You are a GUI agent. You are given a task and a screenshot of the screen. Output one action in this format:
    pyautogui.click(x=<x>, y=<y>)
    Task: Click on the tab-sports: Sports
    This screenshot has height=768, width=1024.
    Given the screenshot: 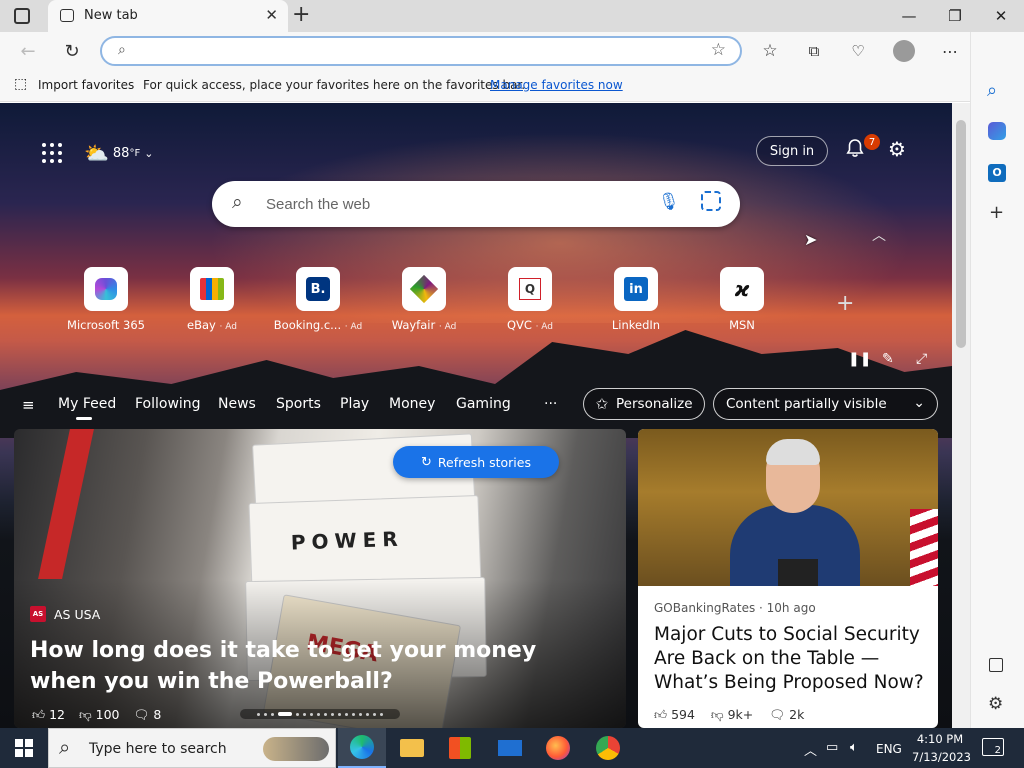 What is the action you would take?
    pyautogui.click(x=298, y=404)
    